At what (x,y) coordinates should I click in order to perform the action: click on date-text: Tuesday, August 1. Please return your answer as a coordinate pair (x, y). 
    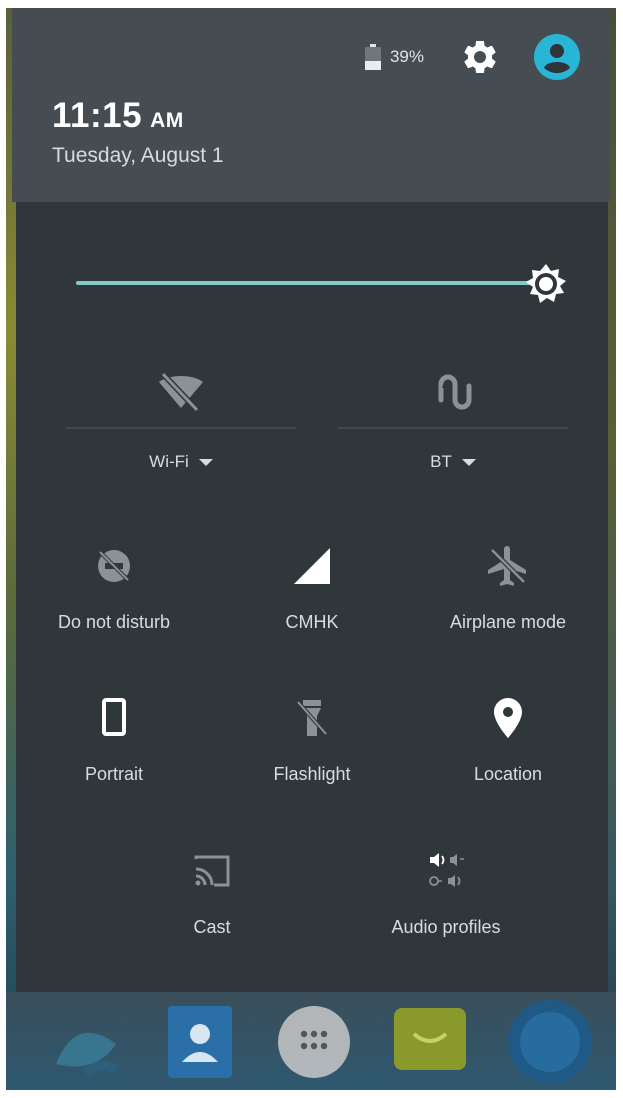
    Looking at the image, I should click on (138, 155).